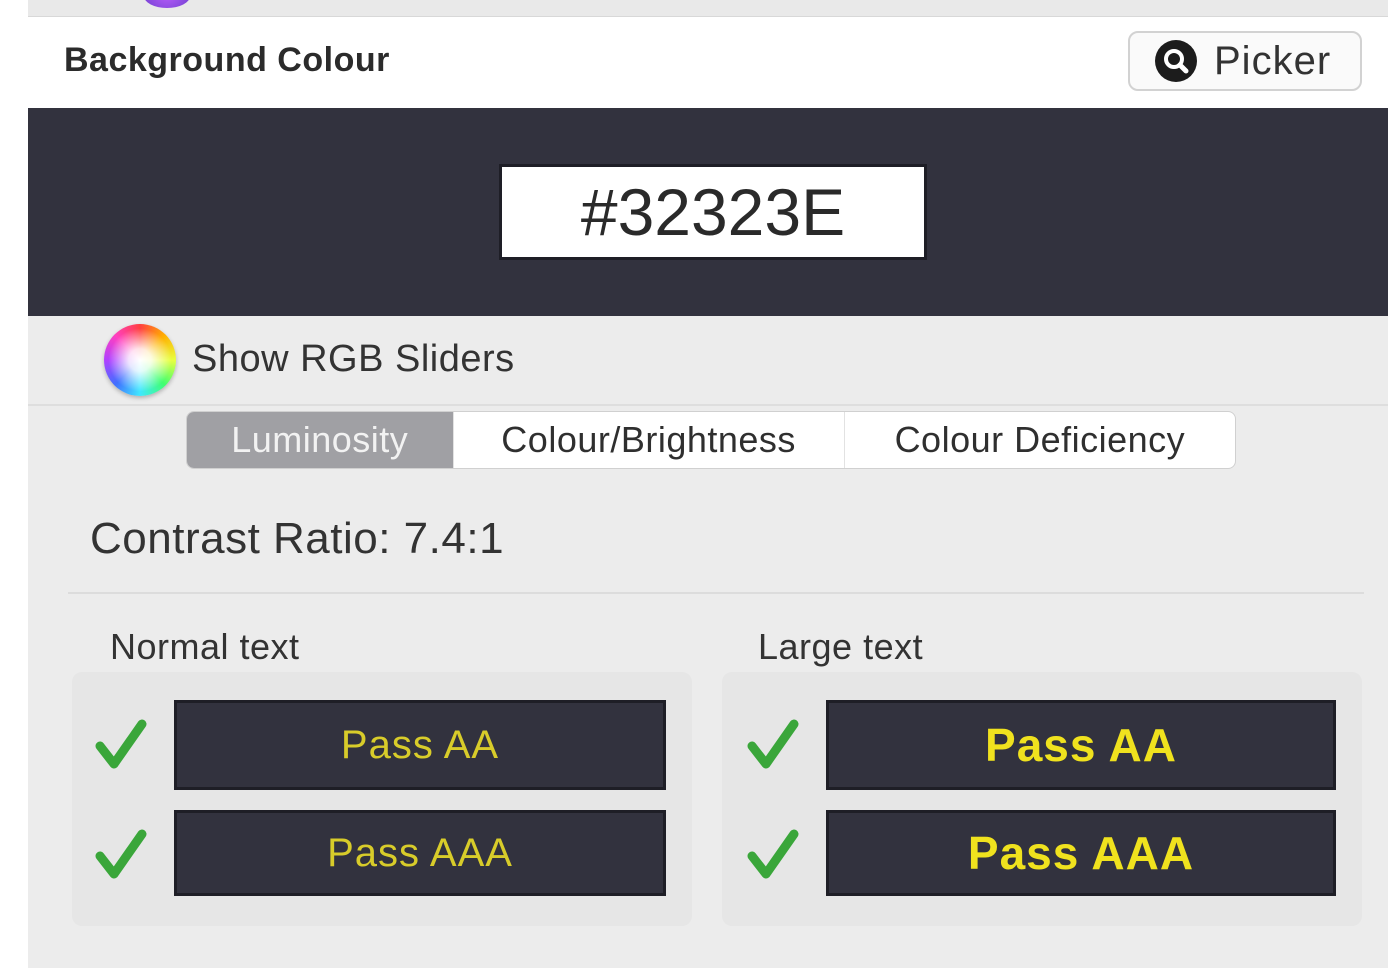  Describe the element at coordinates (1081, 745) in the screenshot. I see `large-pass-aa: Pass AA` at that location.